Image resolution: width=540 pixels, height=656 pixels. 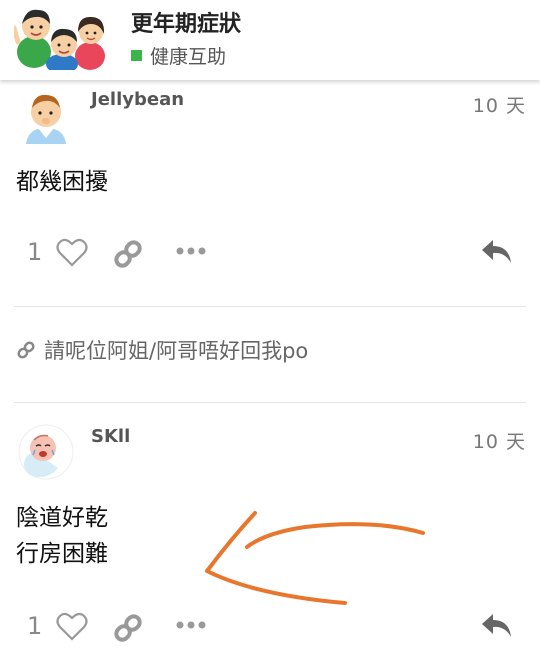 I want to click on user-avatar-jellybean, so click(x=46, y=116).